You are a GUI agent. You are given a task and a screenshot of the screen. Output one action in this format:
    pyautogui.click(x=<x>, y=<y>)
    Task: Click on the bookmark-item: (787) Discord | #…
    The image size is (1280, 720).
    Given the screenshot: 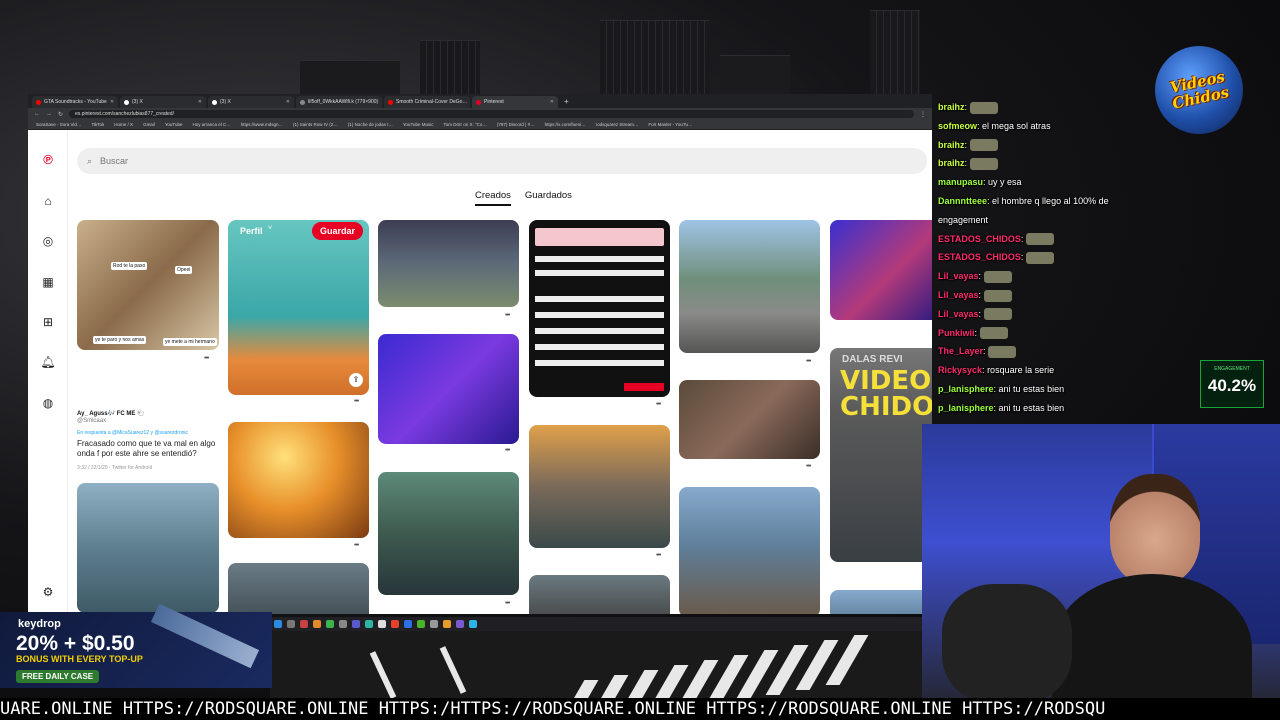 What is the action you would take?
    pyautogui.click(x=516, y=124)
    